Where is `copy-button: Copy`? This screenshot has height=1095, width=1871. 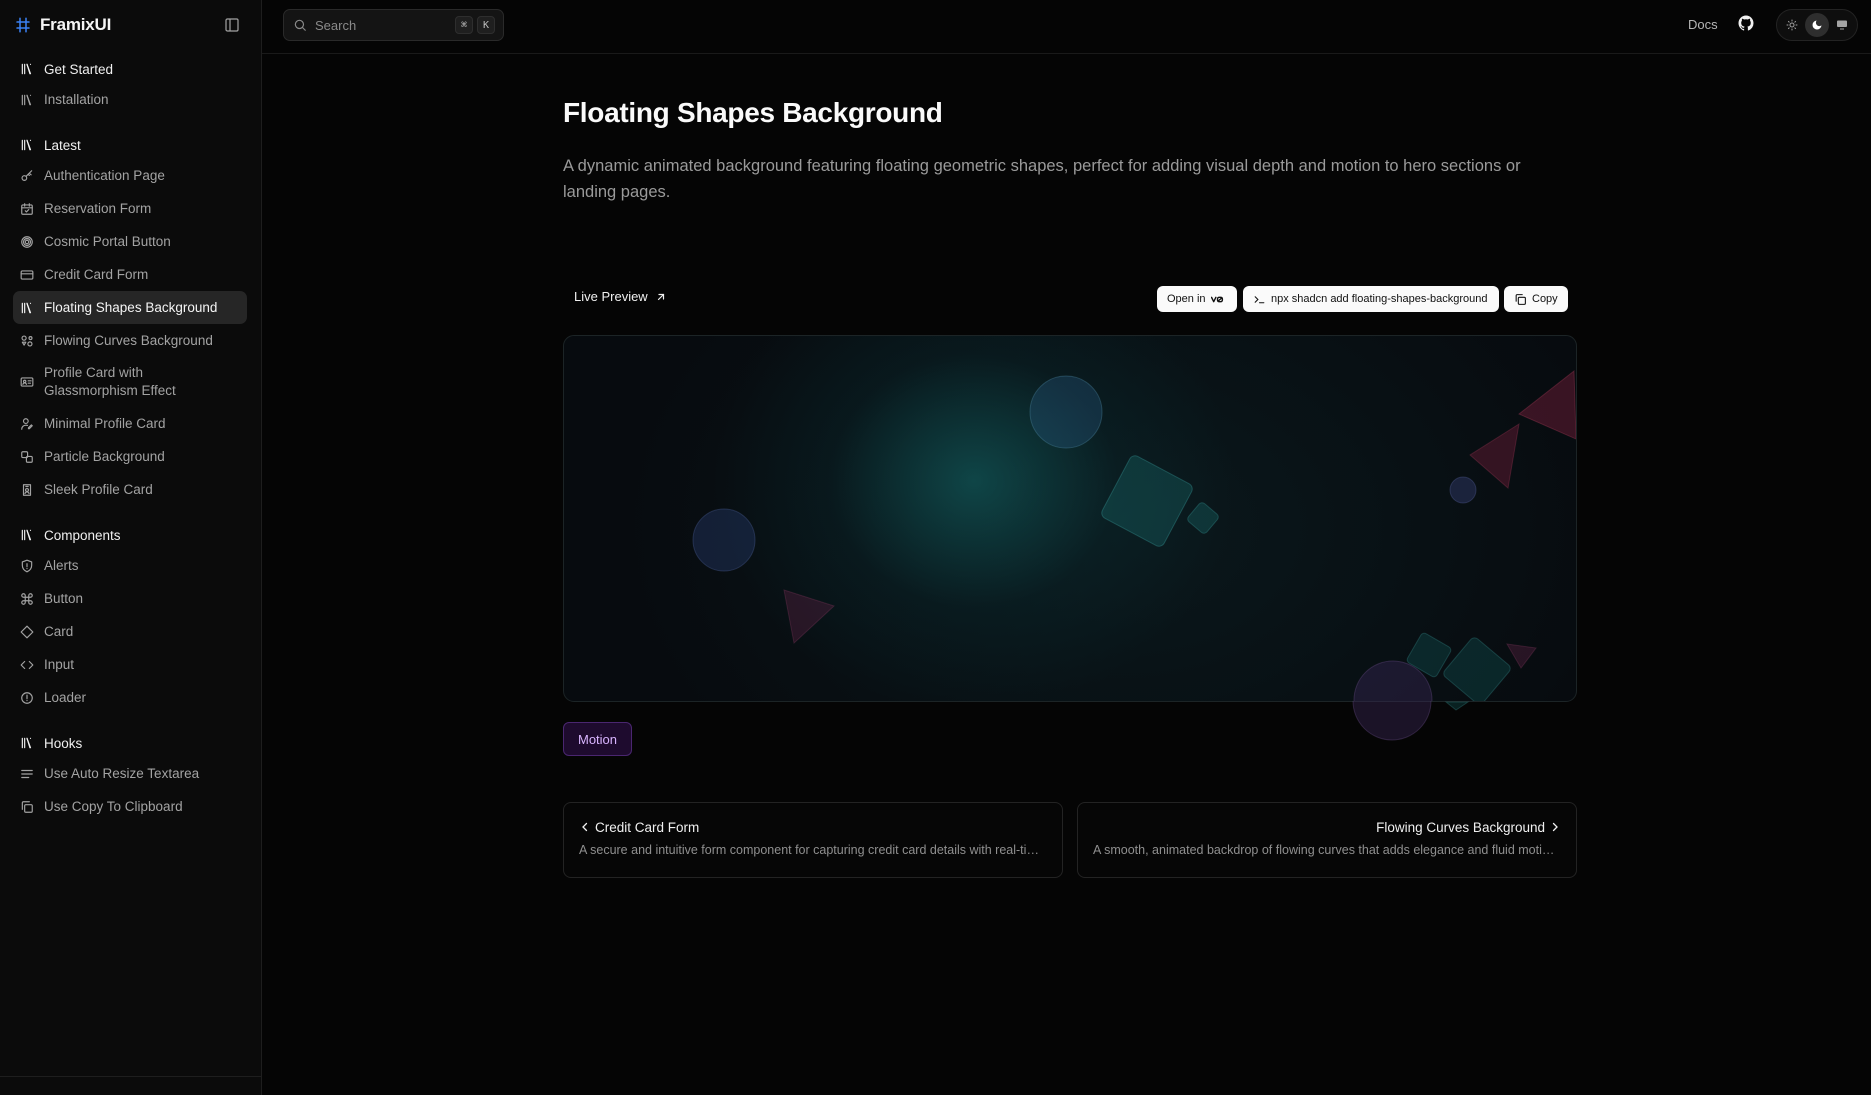
copy-button: Copy is located at coordinates (1536, 299).